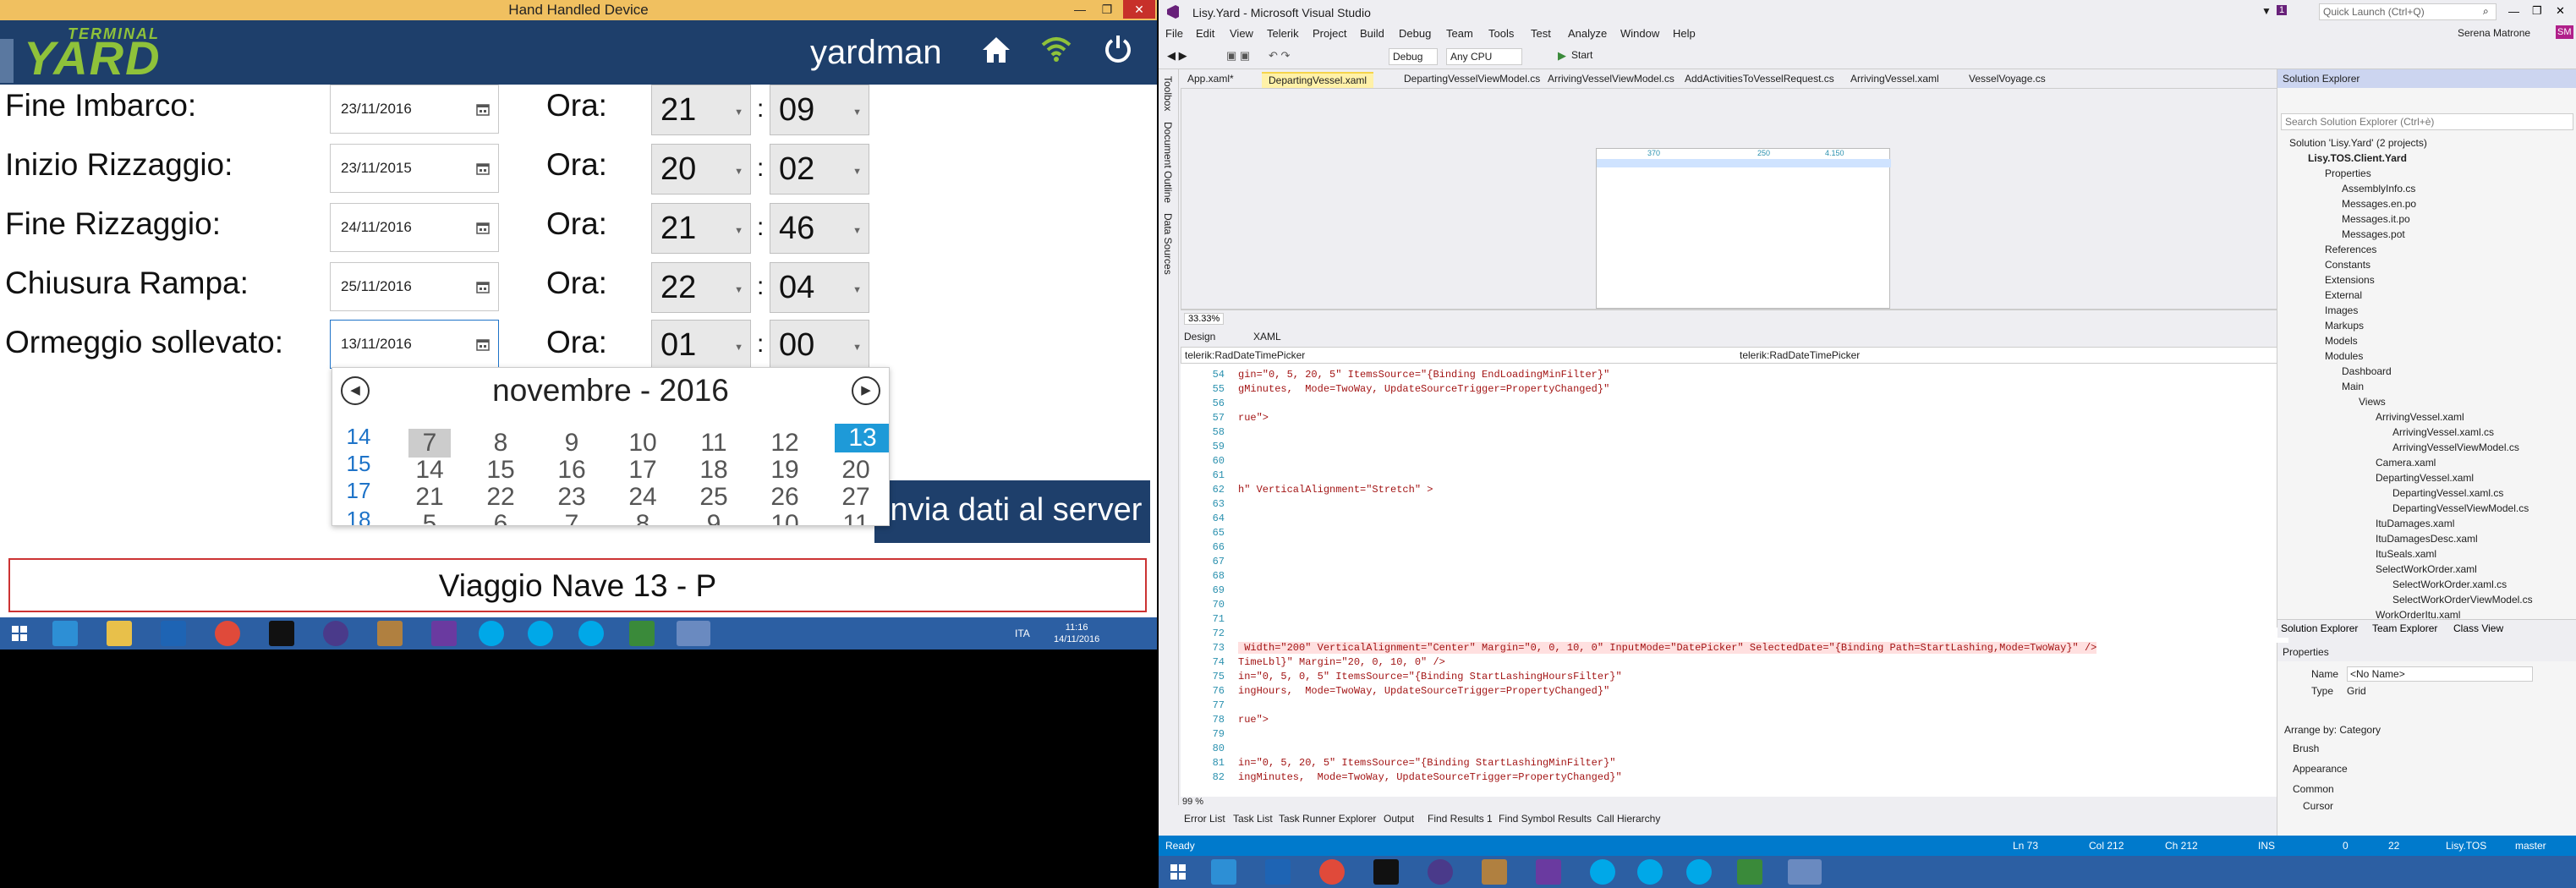  What do you see at coordinates (2494, 33) in the screenshot?
I see `signed-in-user: Serena Matrone` at bounding box center [2494, 33].